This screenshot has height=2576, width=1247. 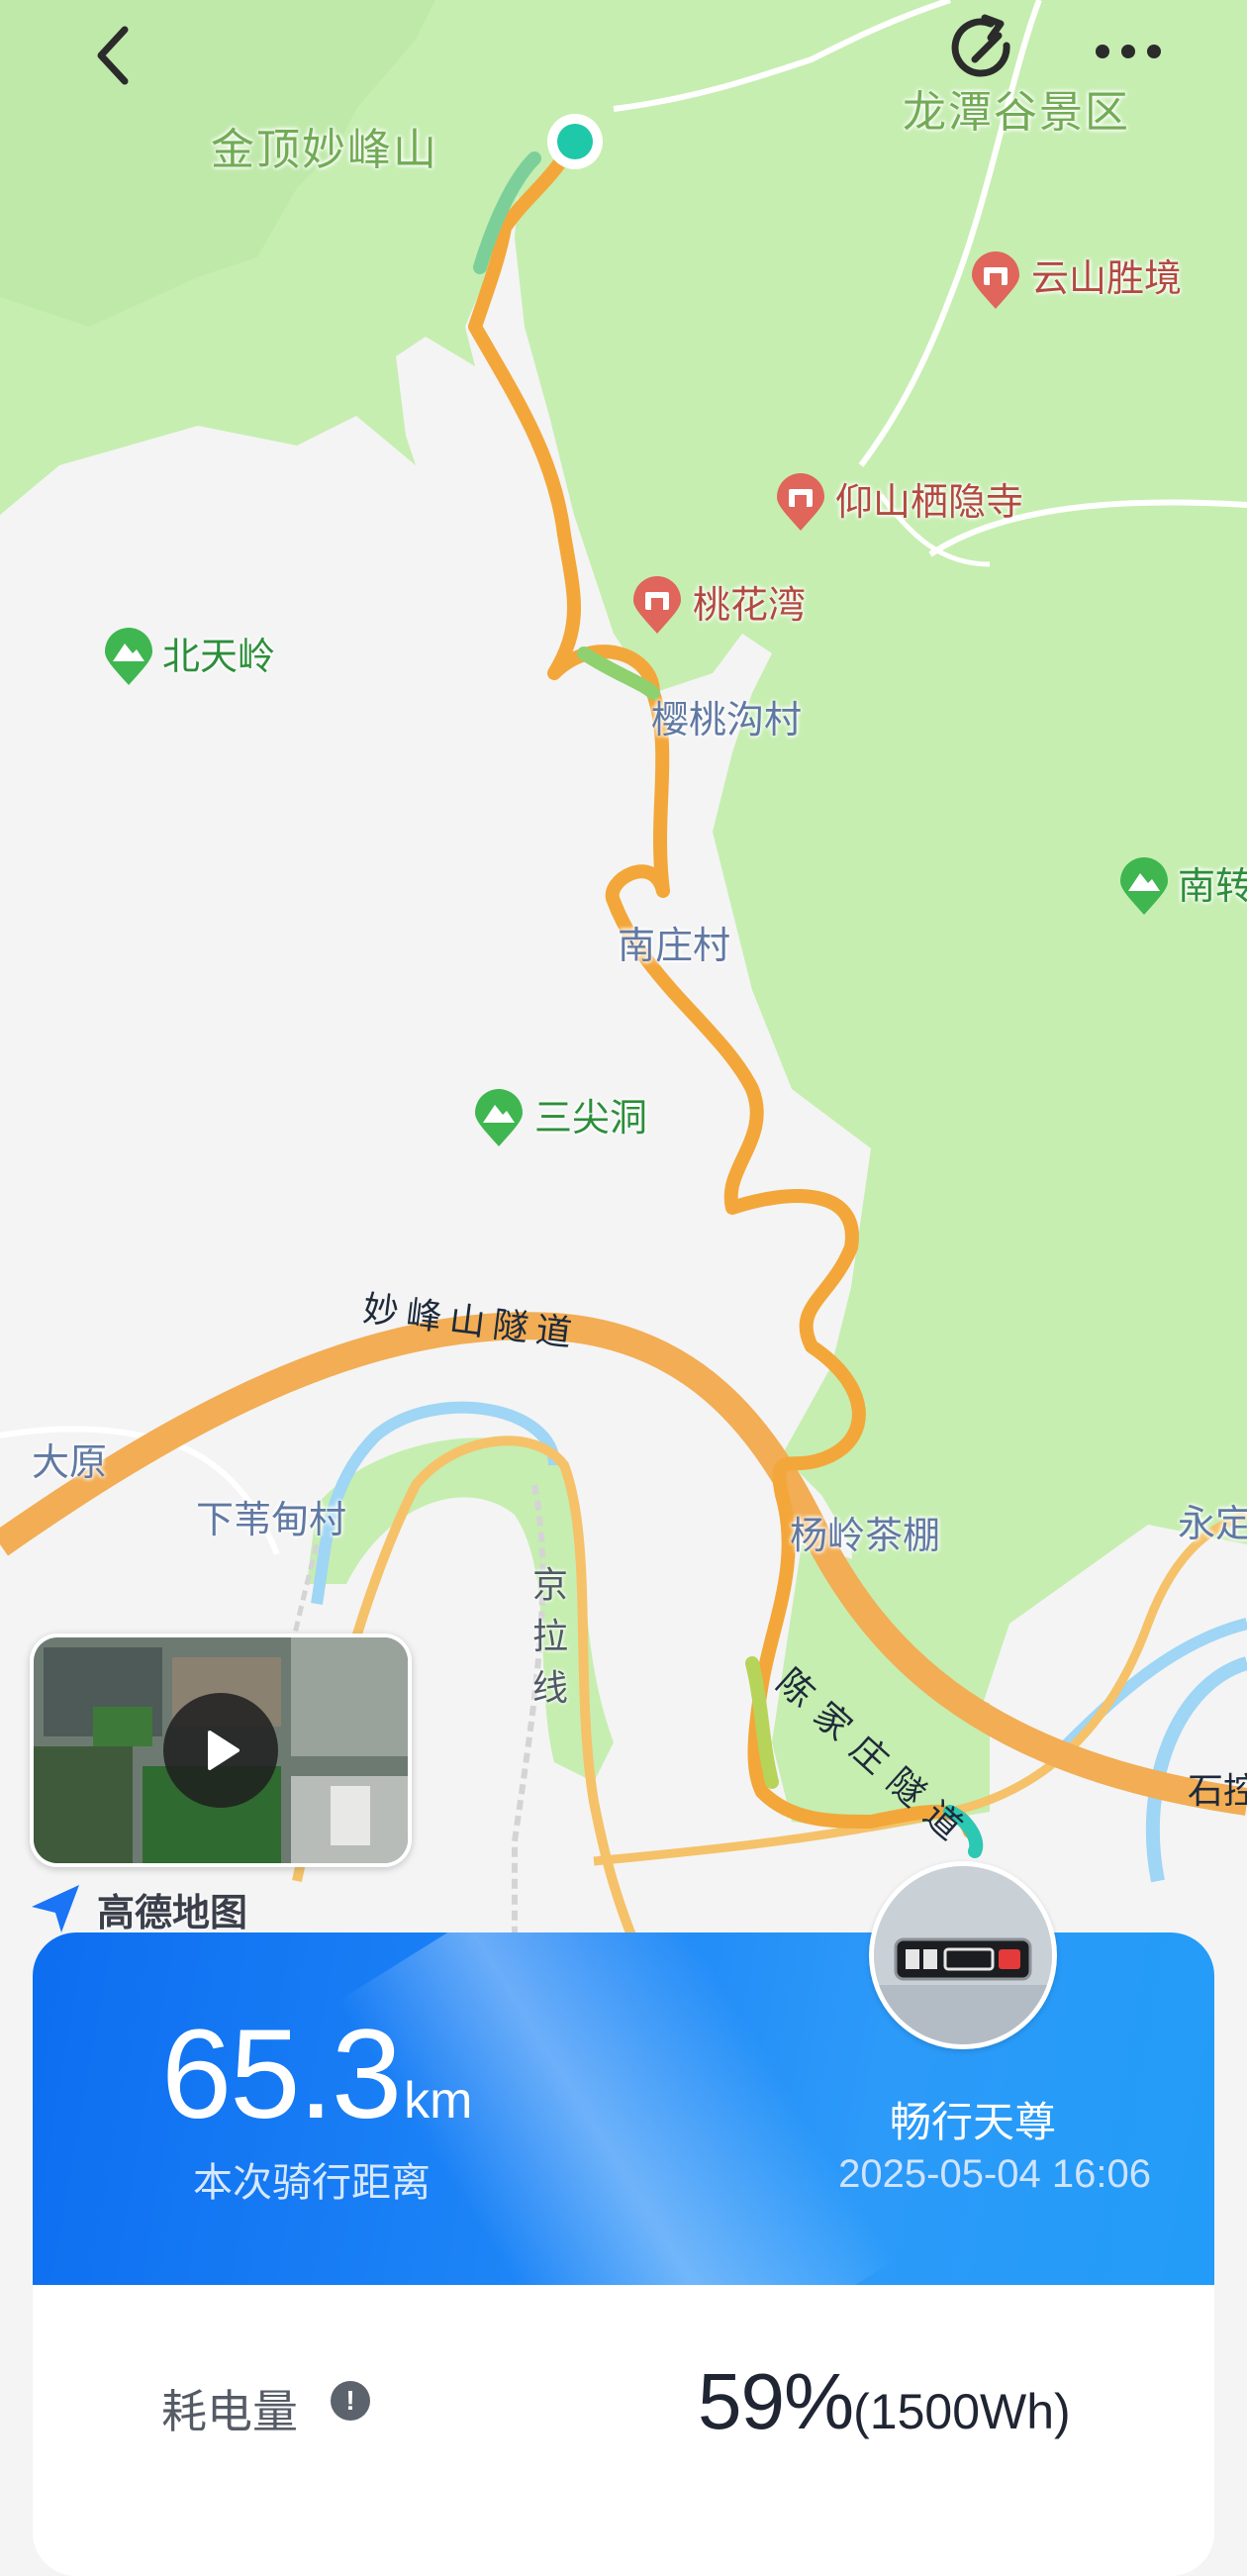 I want to click on map-label-yangshan: 仰山栖隐寺, so click(x=929, y=502).